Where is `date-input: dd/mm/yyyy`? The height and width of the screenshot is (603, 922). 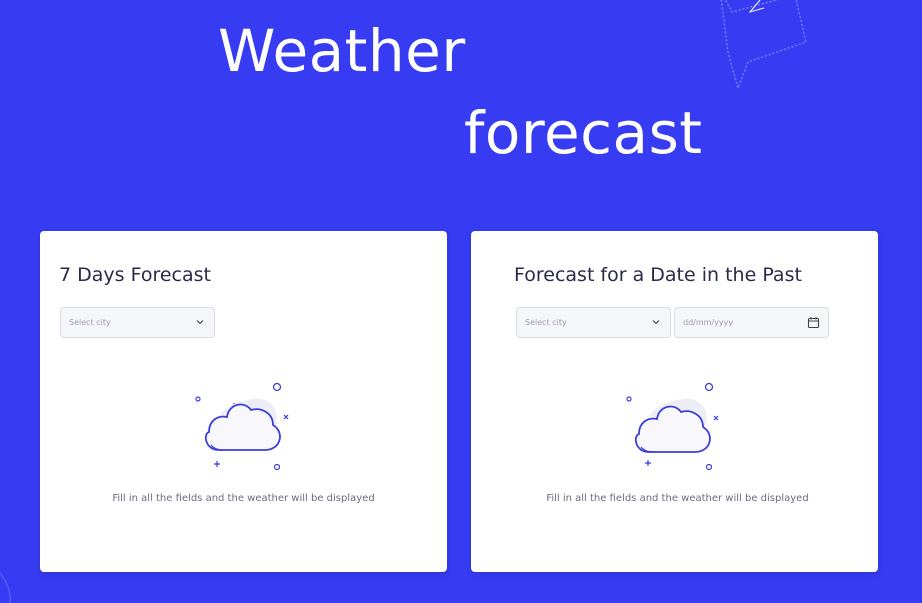 date-input: dd/mm/yyyy is located at coordinates (751, 322).